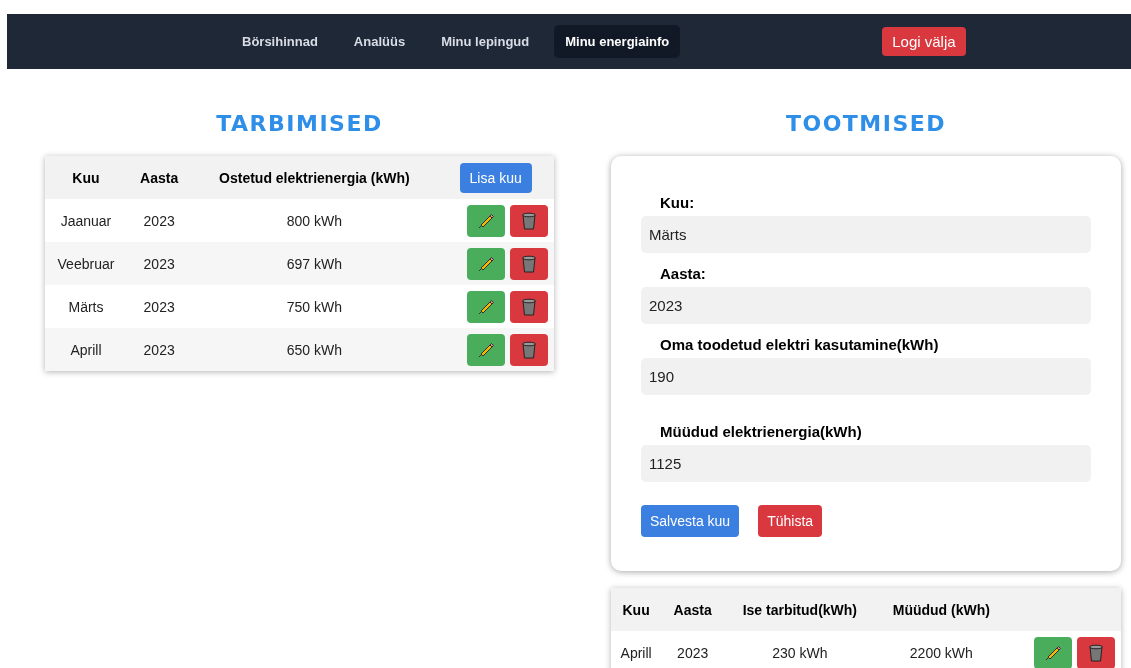  I want to click on column-header: Ostetud elektrienergia (kWh), so click(314, 177).